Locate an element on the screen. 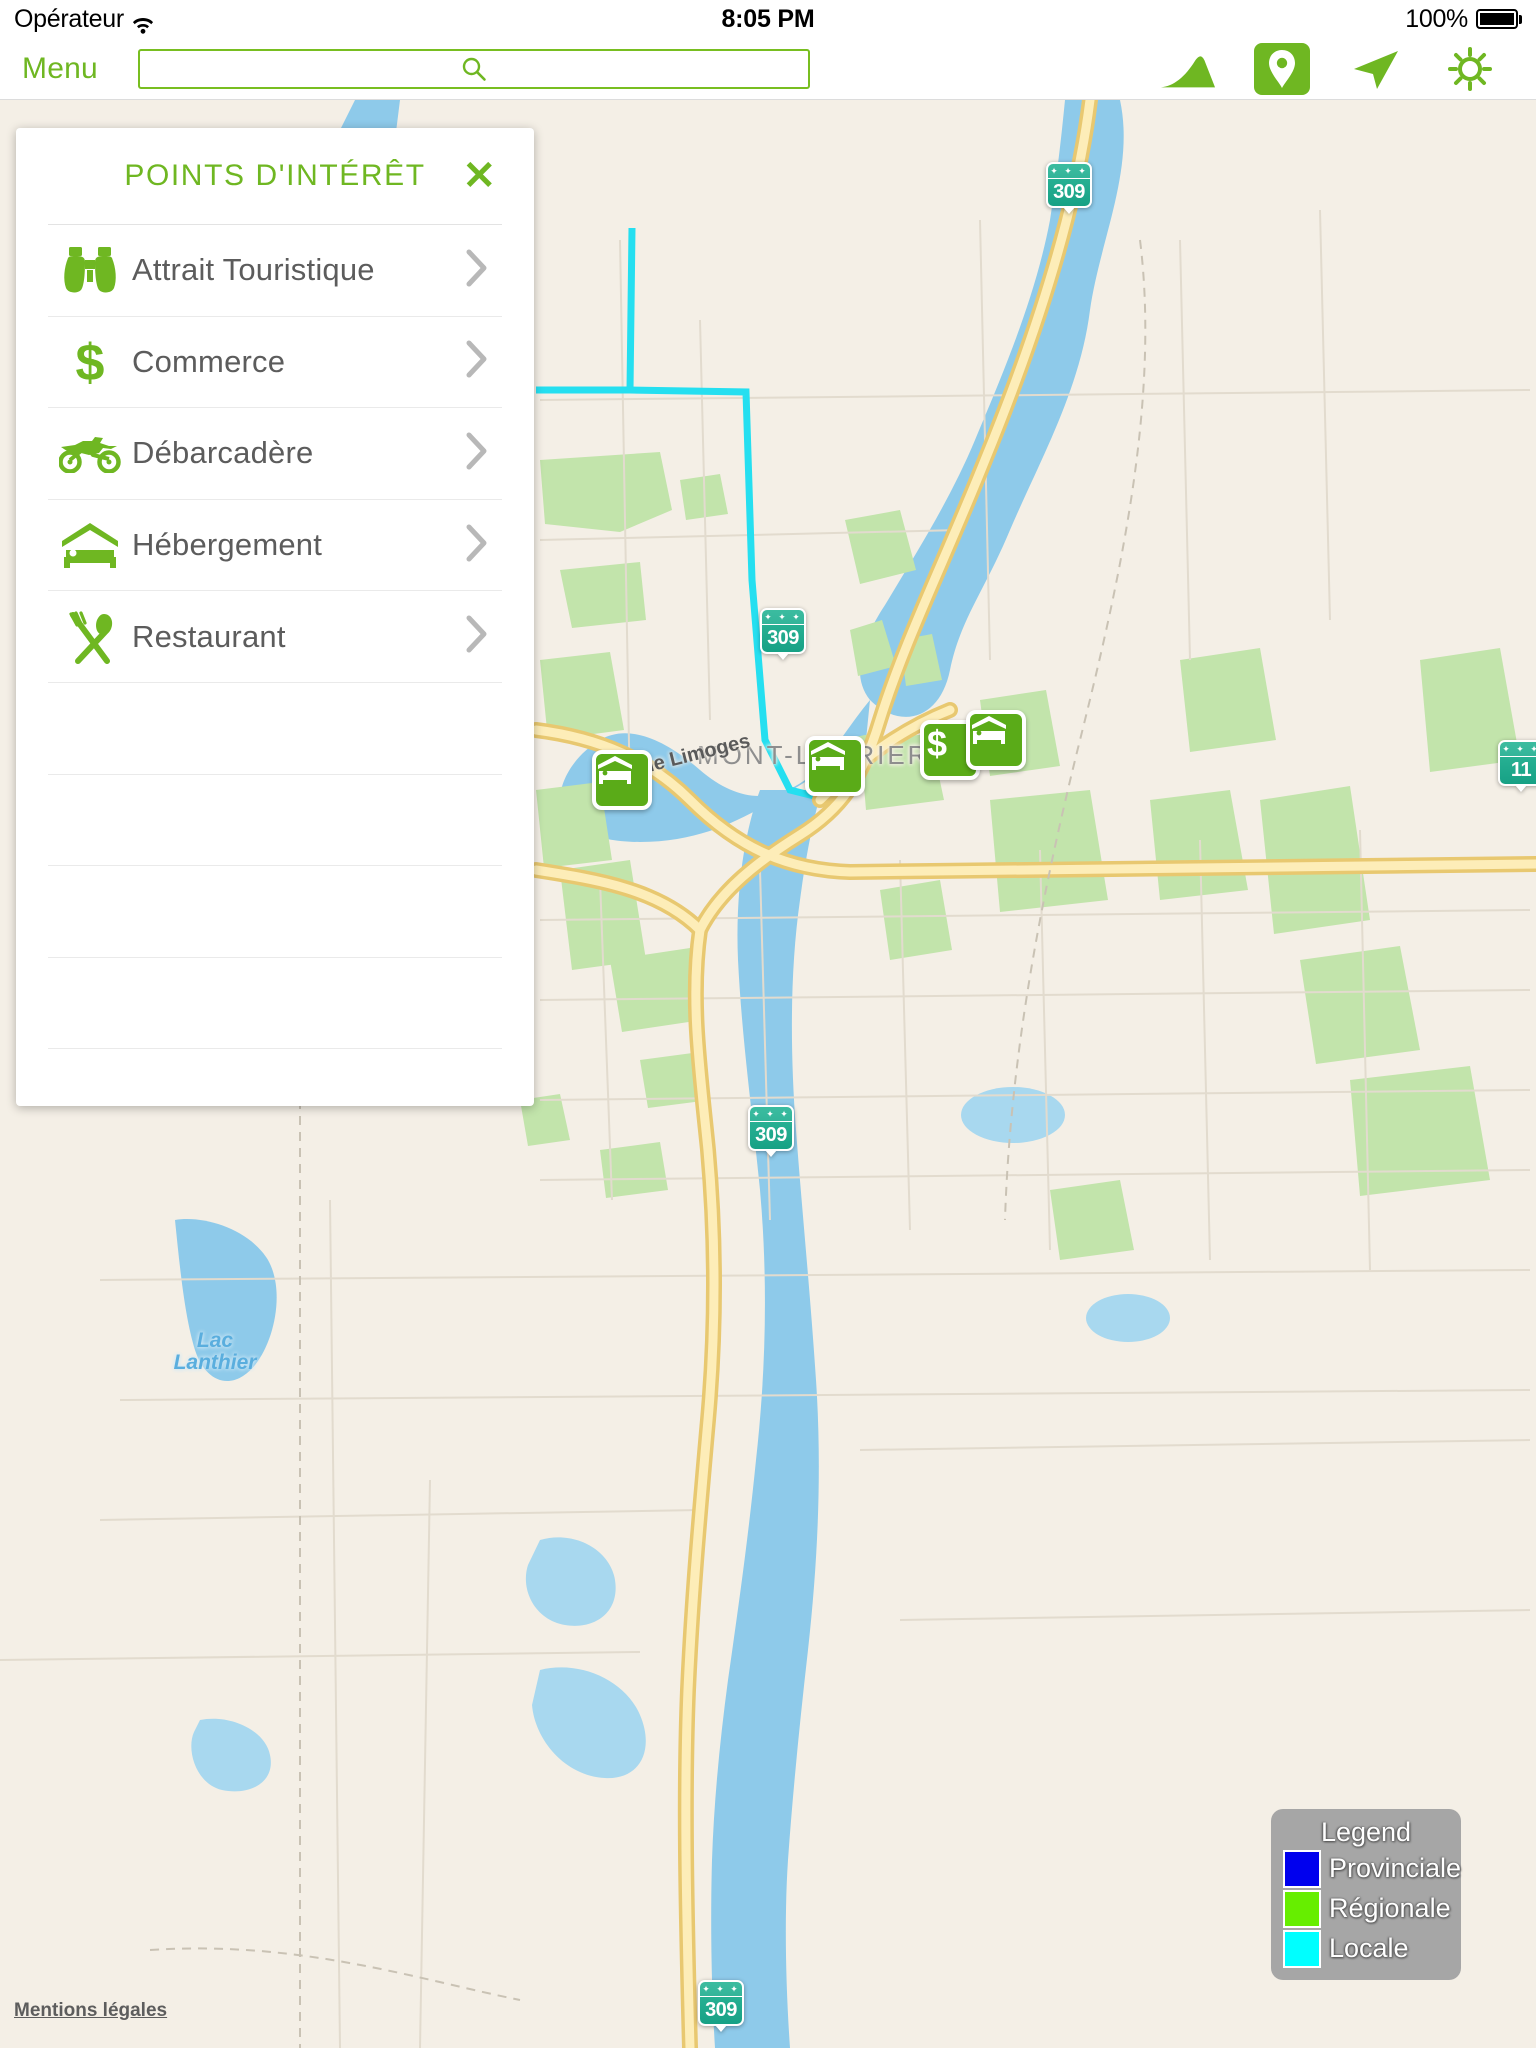  app-toolbar: Menu is located at coordinates (768, 69).